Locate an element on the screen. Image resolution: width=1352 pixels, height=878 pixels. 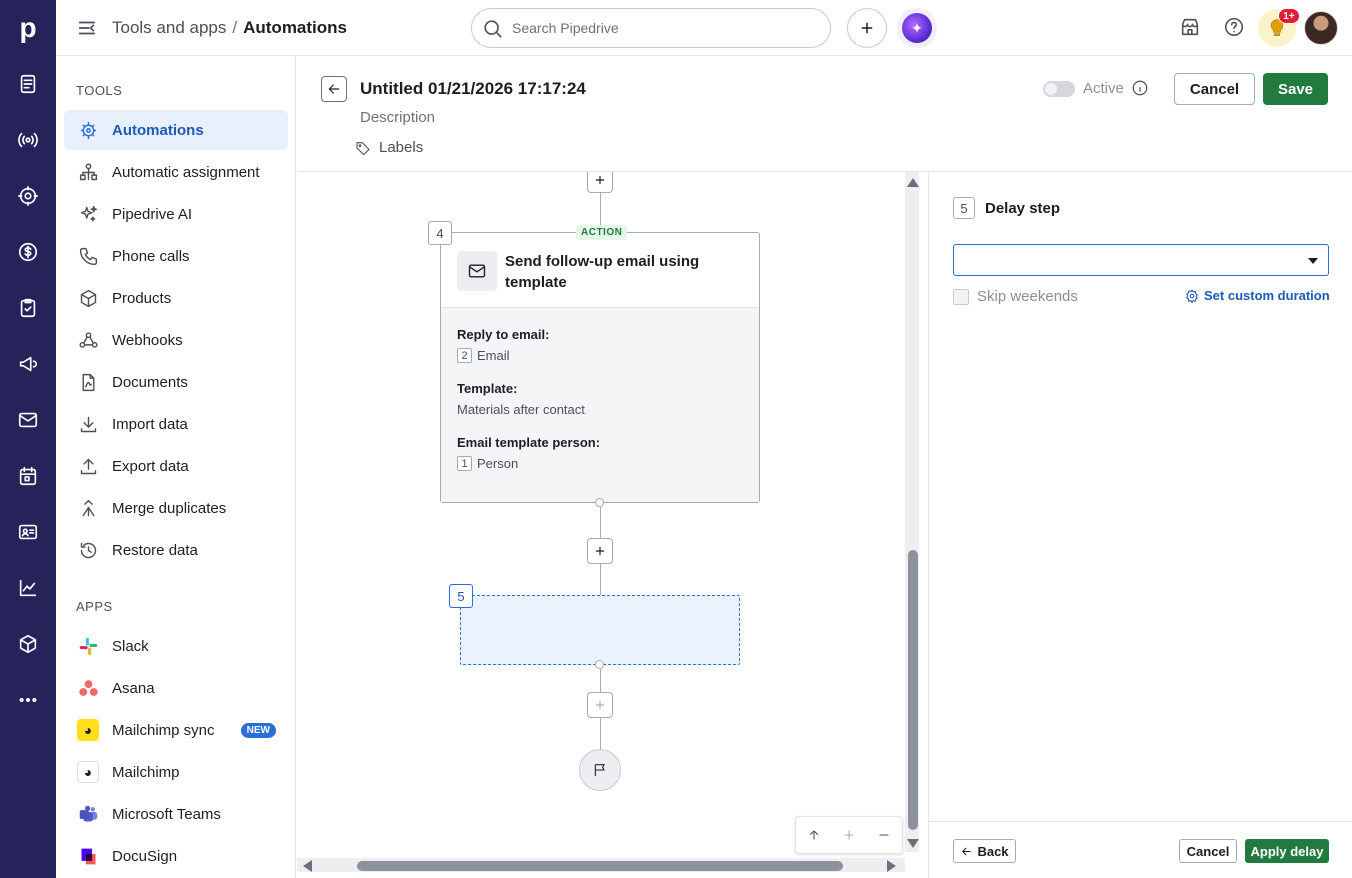
sidebar-item-slack: Slack is located at coordinates (176, 646).